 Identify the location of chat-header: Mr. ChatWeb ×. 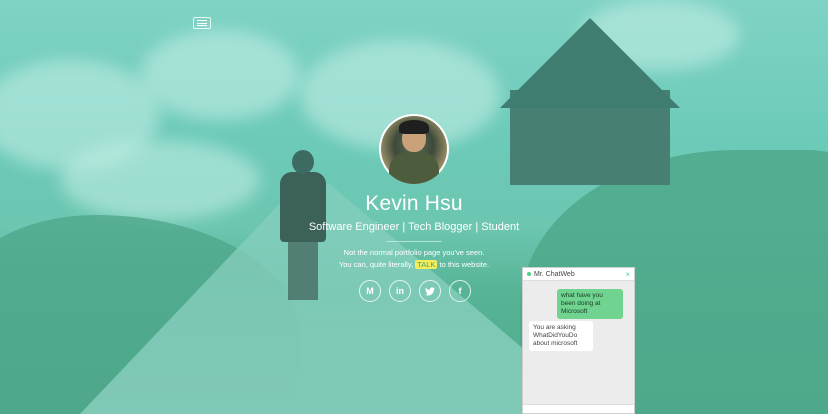
(578, 274).